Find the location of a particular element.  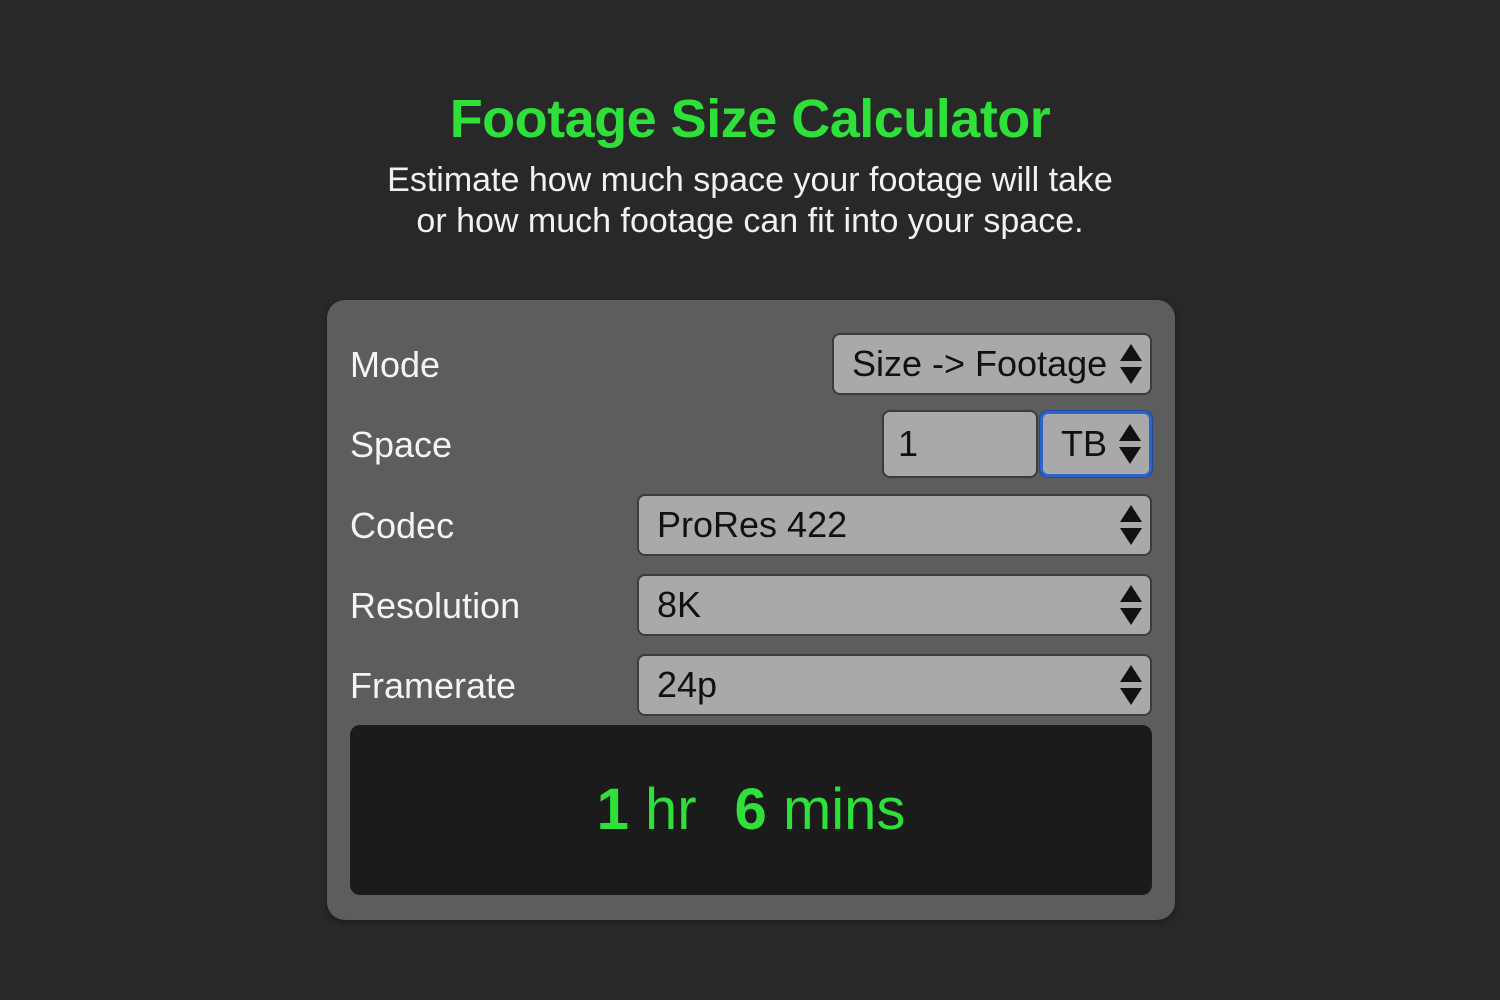

codec-select: ProRes 422 is located at coordinates (894, 525).